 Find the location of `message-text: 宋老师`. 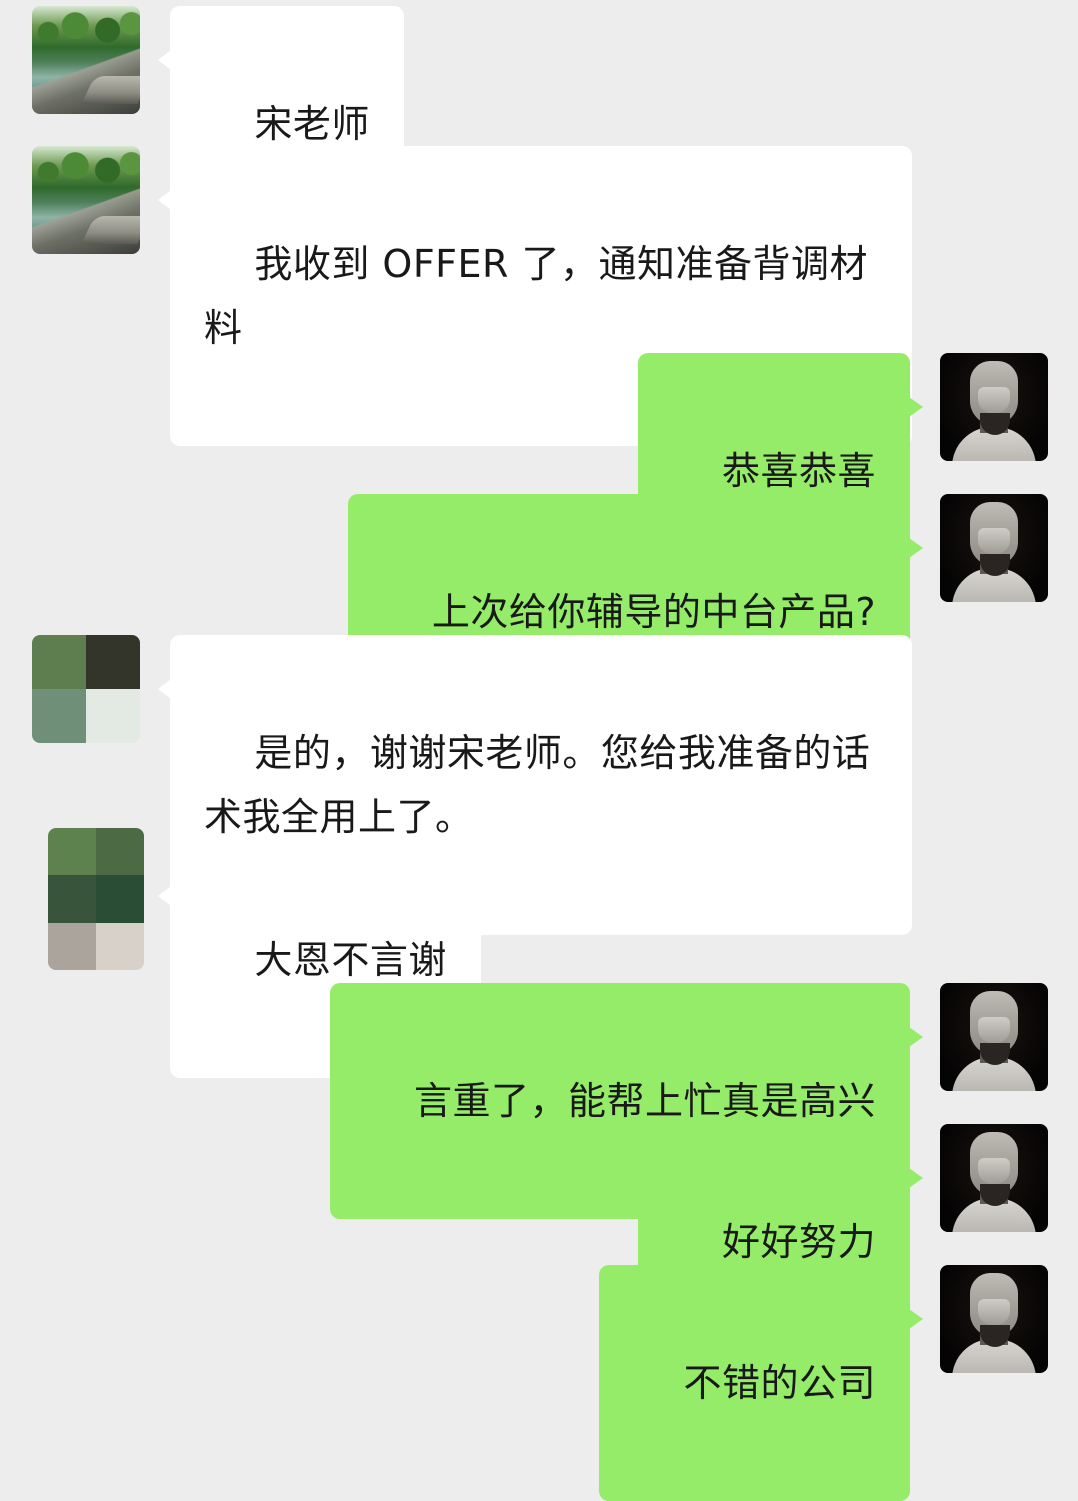

message-text: 宋老师 is located at coordinates (312, 124).